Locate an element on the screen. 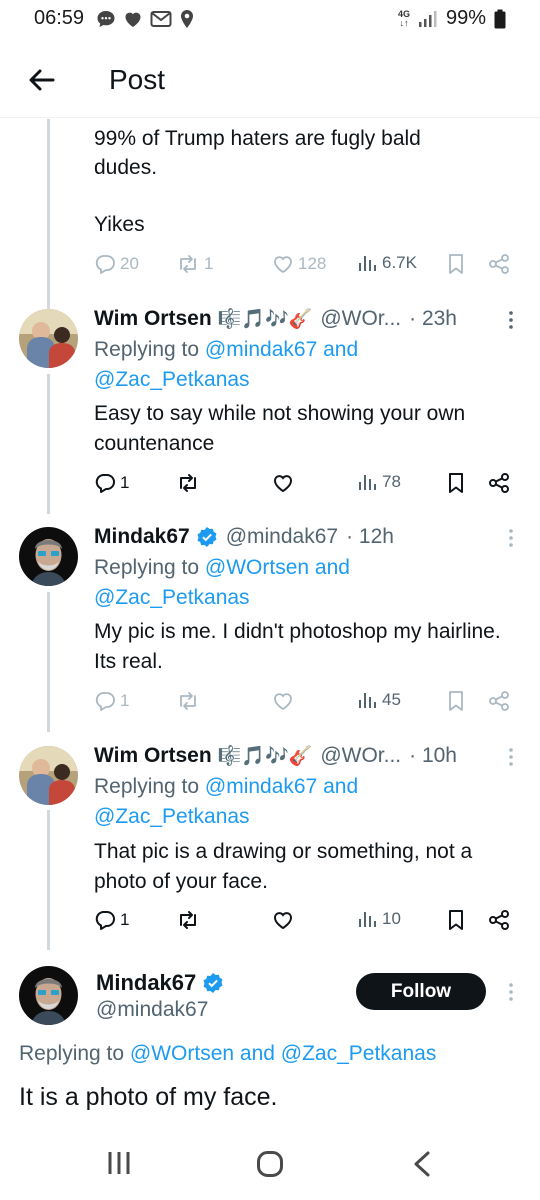  post-header: Post is located at coordinates (270, 84).